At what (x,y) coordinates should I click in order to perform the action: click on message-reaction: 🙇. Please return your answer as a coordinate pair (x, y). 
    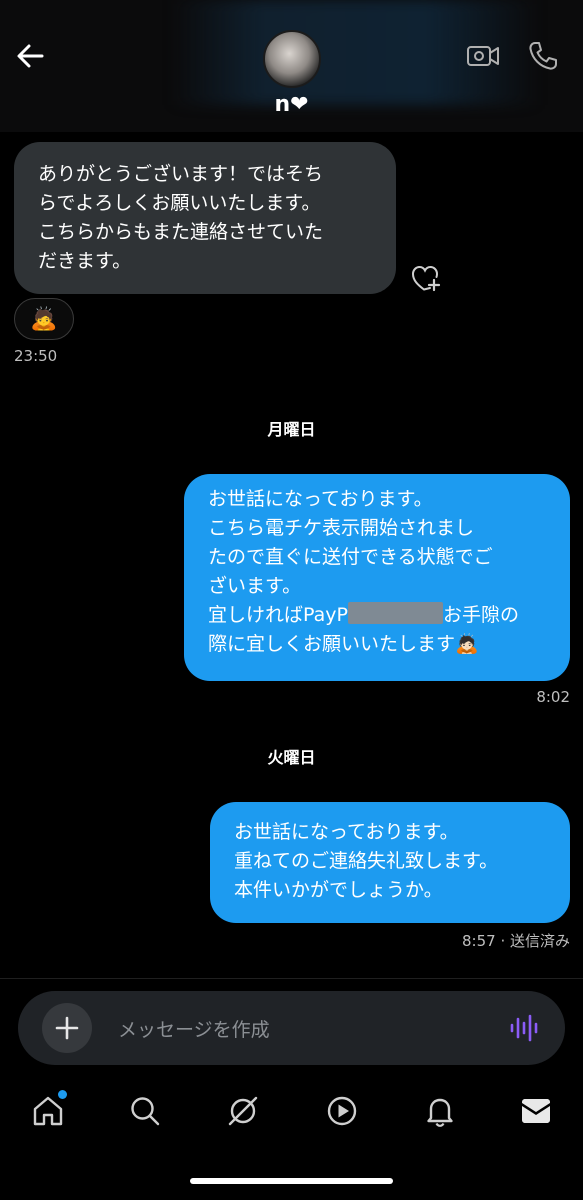
    Looking at the image, I should click on (44, 319).